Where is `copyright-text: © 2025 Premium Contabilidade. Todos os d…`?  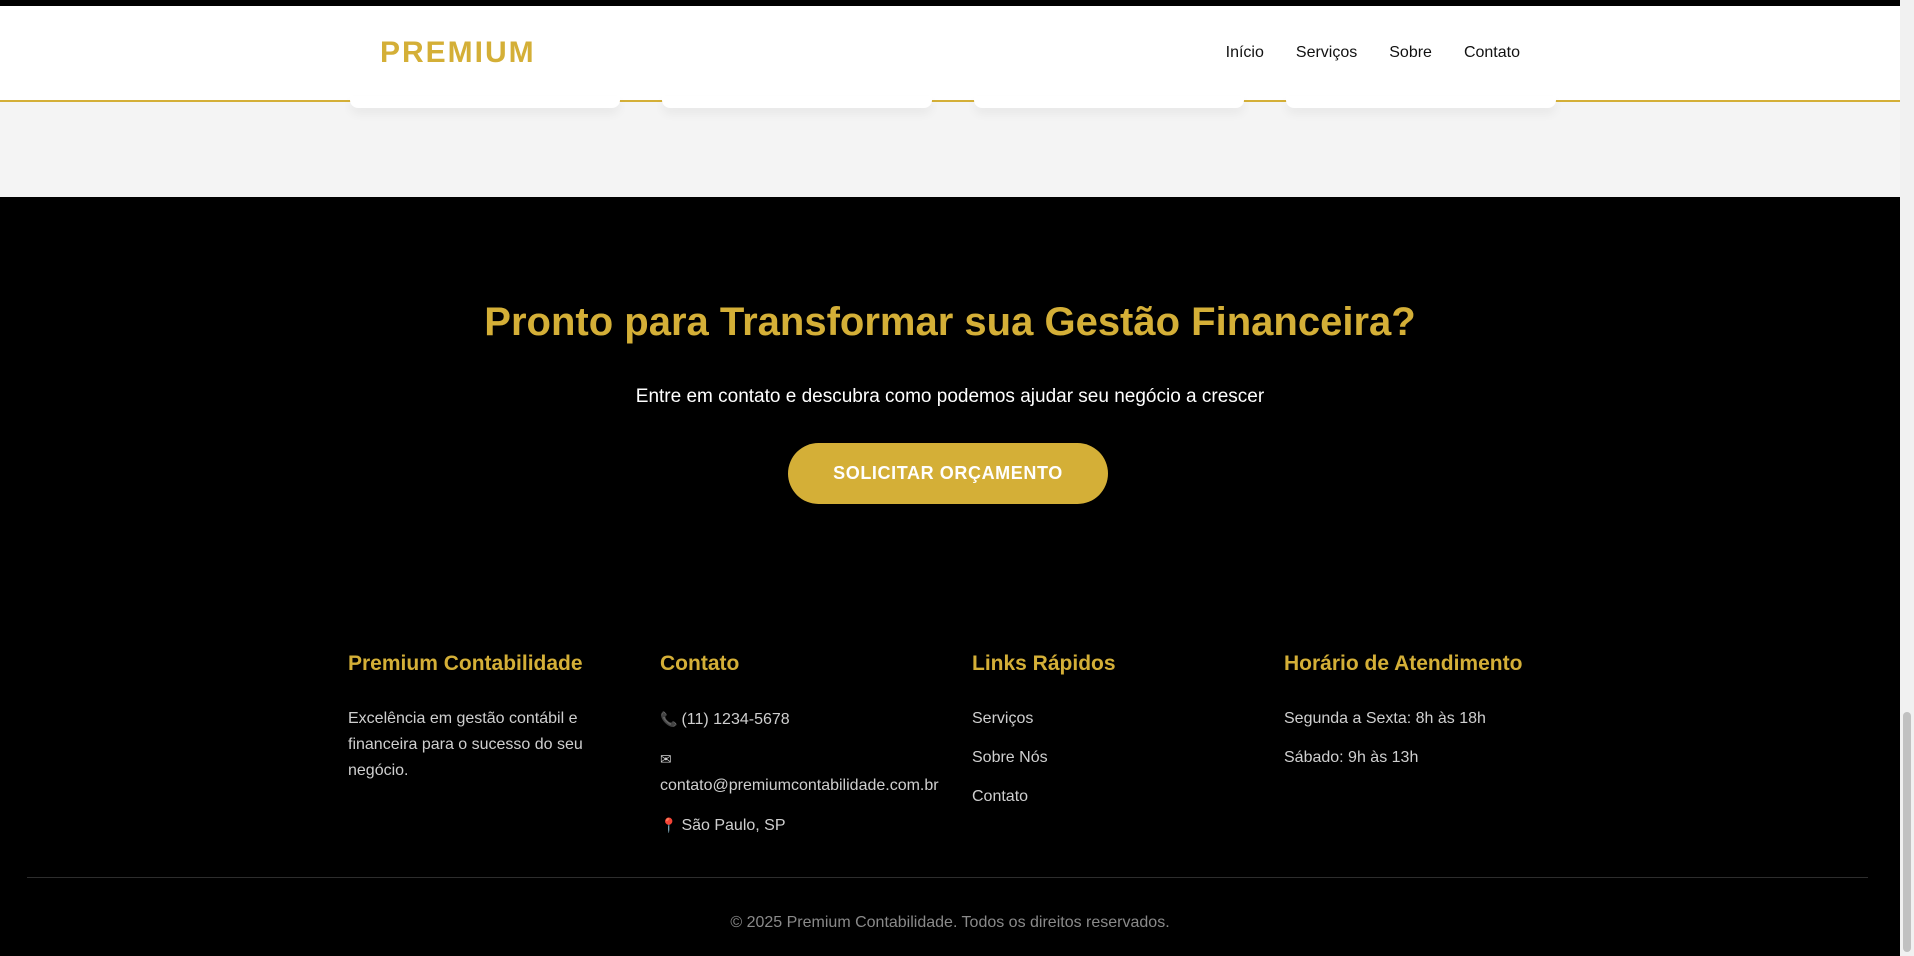
copyright-text: © 2025 Premium Contabilidade. Todos os d… is located at coordinates (950, 922).